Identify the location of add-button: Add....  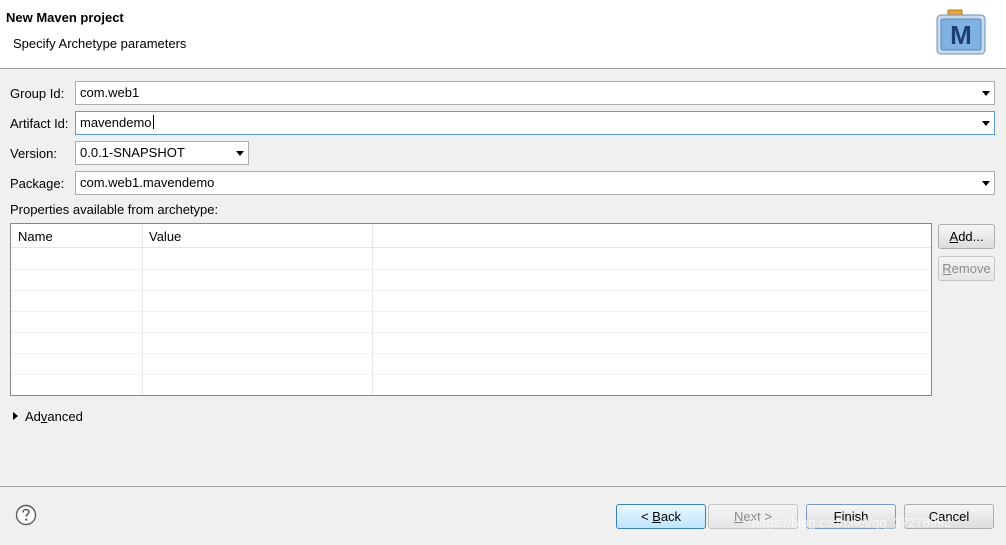
(966, 236).